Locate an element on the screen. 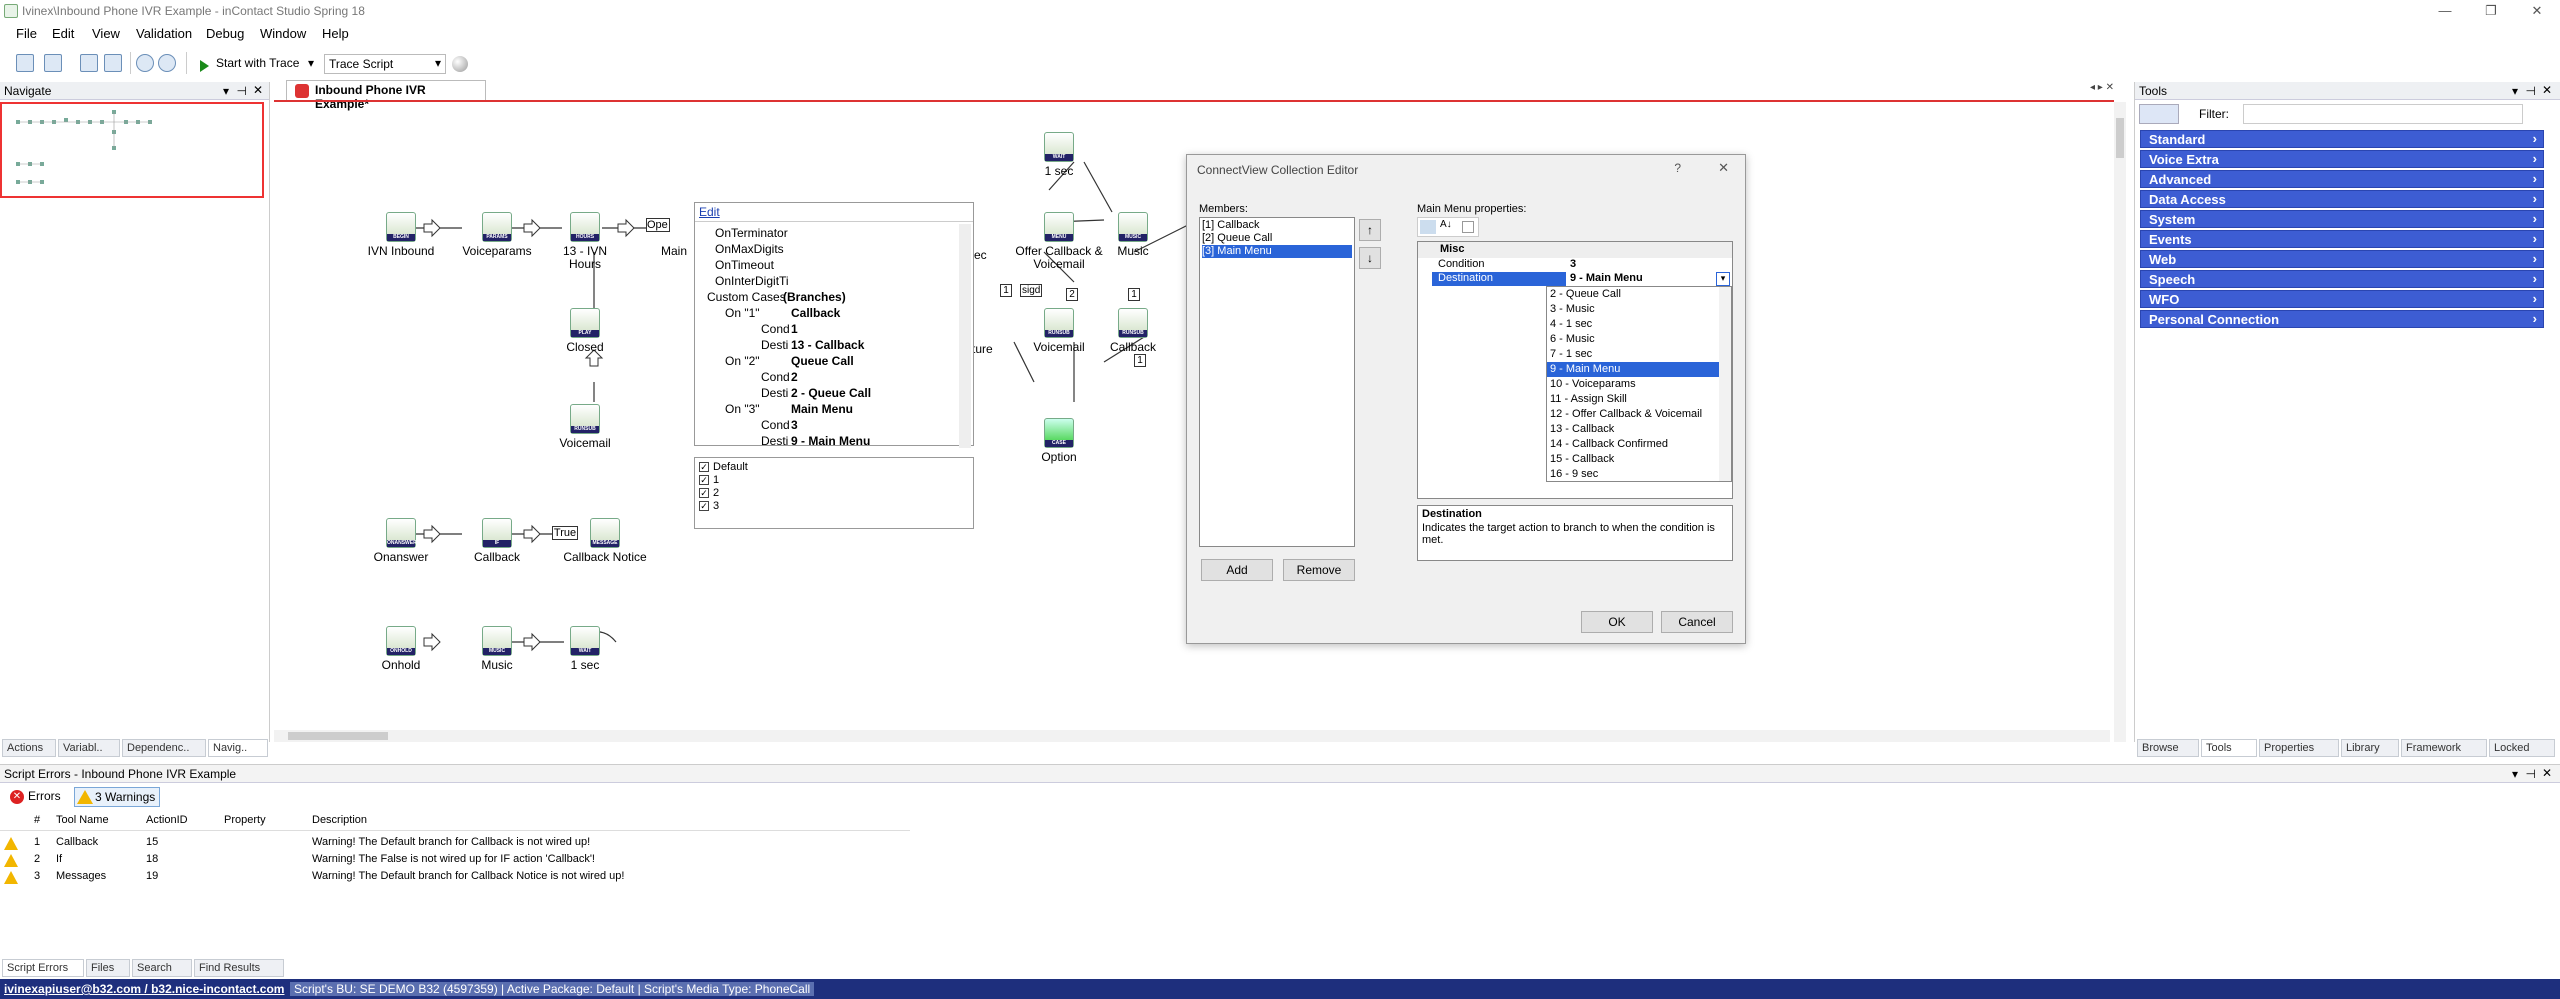 This screenshot has width=2560, height=999. menu-debug: Debug is located at coordinates (225, 33).